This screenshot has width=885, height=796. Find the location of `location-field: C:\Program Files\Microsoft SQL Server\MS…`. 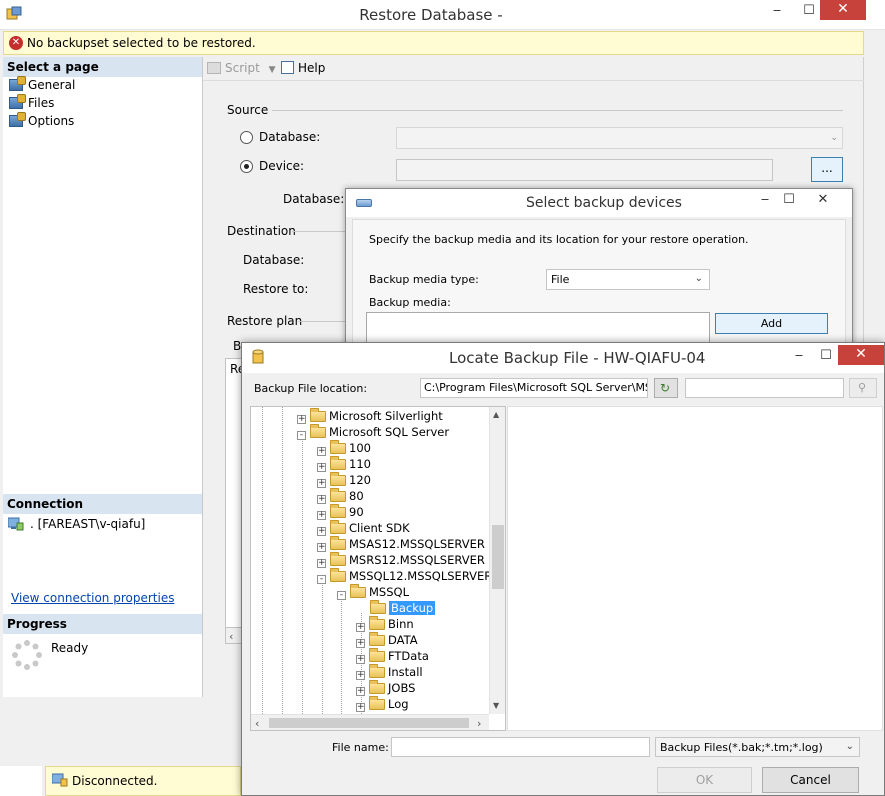

location-field: C:\Program Files\Microsoft SQL Server\MS… is located at coordinates (534, 388).